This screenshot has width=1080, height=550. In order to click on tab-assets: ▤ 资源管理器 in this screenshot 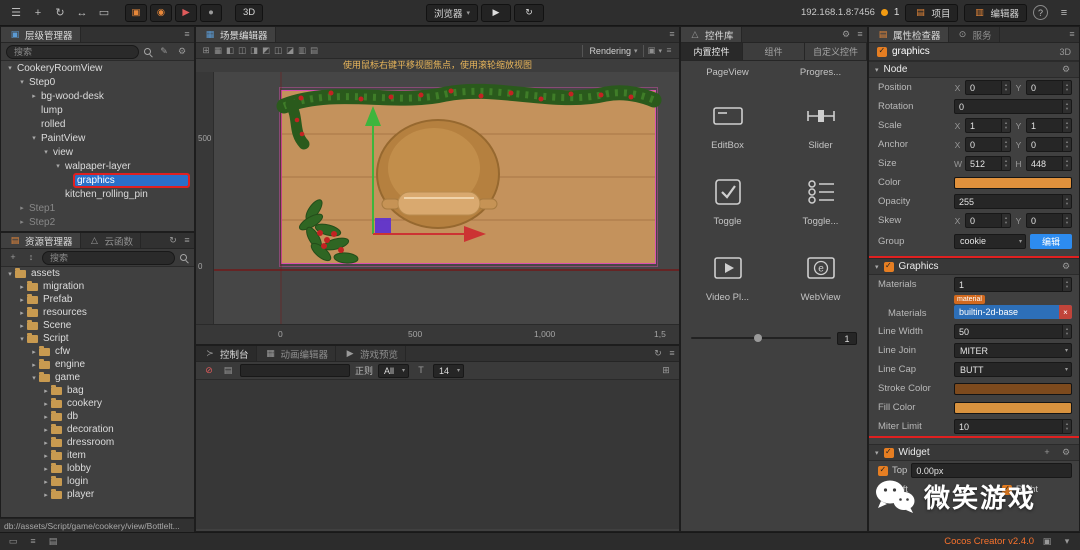, I will do `click(41, 240)`.